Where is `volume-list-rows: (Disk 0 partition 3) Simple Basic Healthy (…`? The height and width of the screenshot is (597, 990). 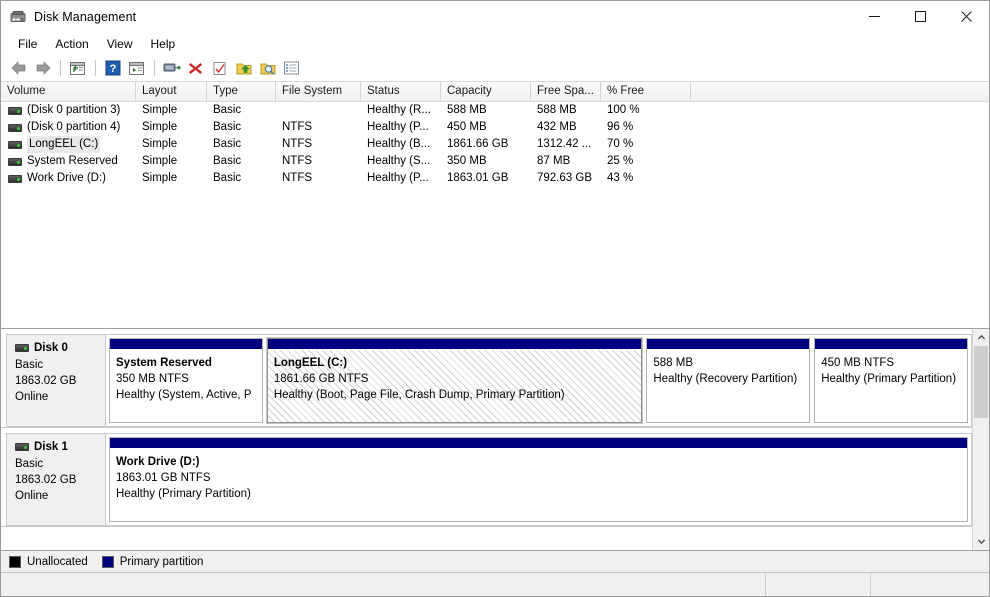
volume-list-rows: (Disk 0 partition 3) Simple Basic Healthy (… is located at coordinates (495, 144).